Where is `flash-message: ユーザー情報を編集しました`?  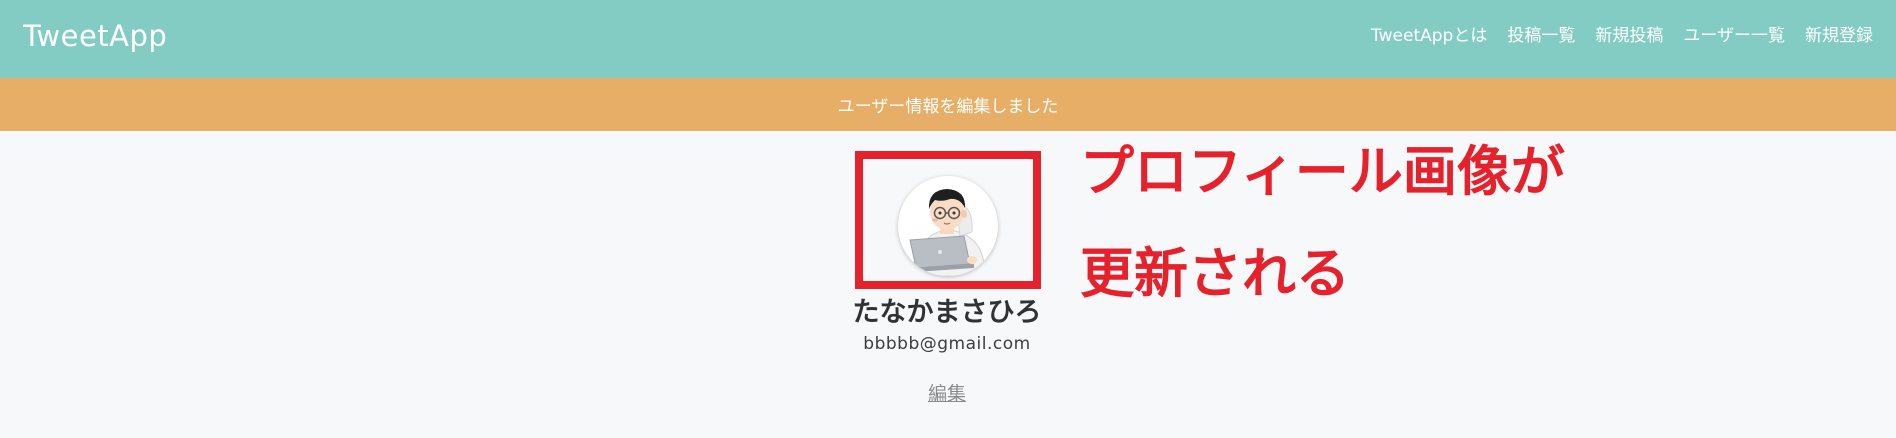 flash-message: ユーザー情報を編集しました is located at coordinates (948, 107).